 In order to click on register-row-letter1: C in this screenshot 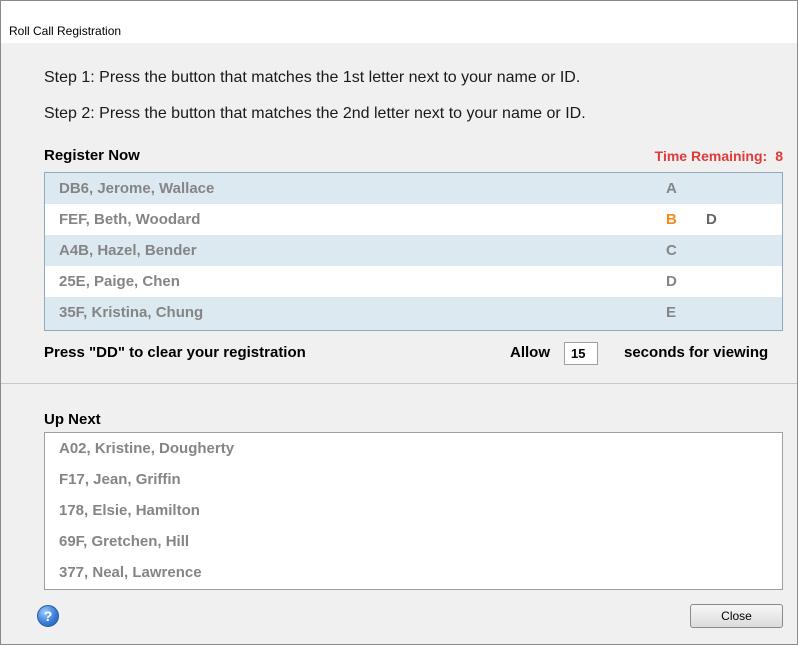, I will do `click(671, 250)`.